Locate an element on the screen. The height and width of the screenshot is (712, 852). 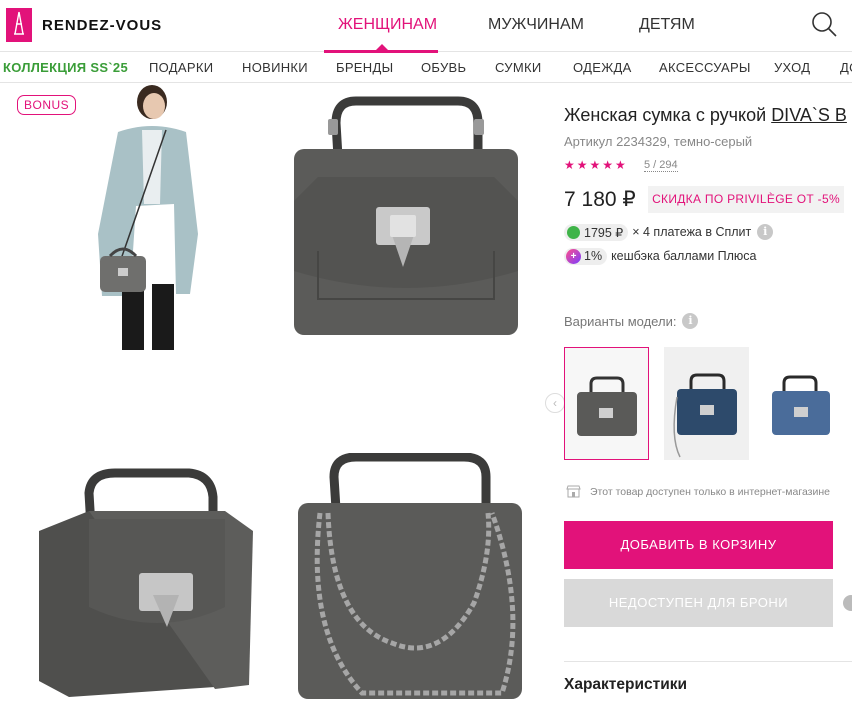
split-pill: 1795 ₽ is located at coordinates (596, 232).